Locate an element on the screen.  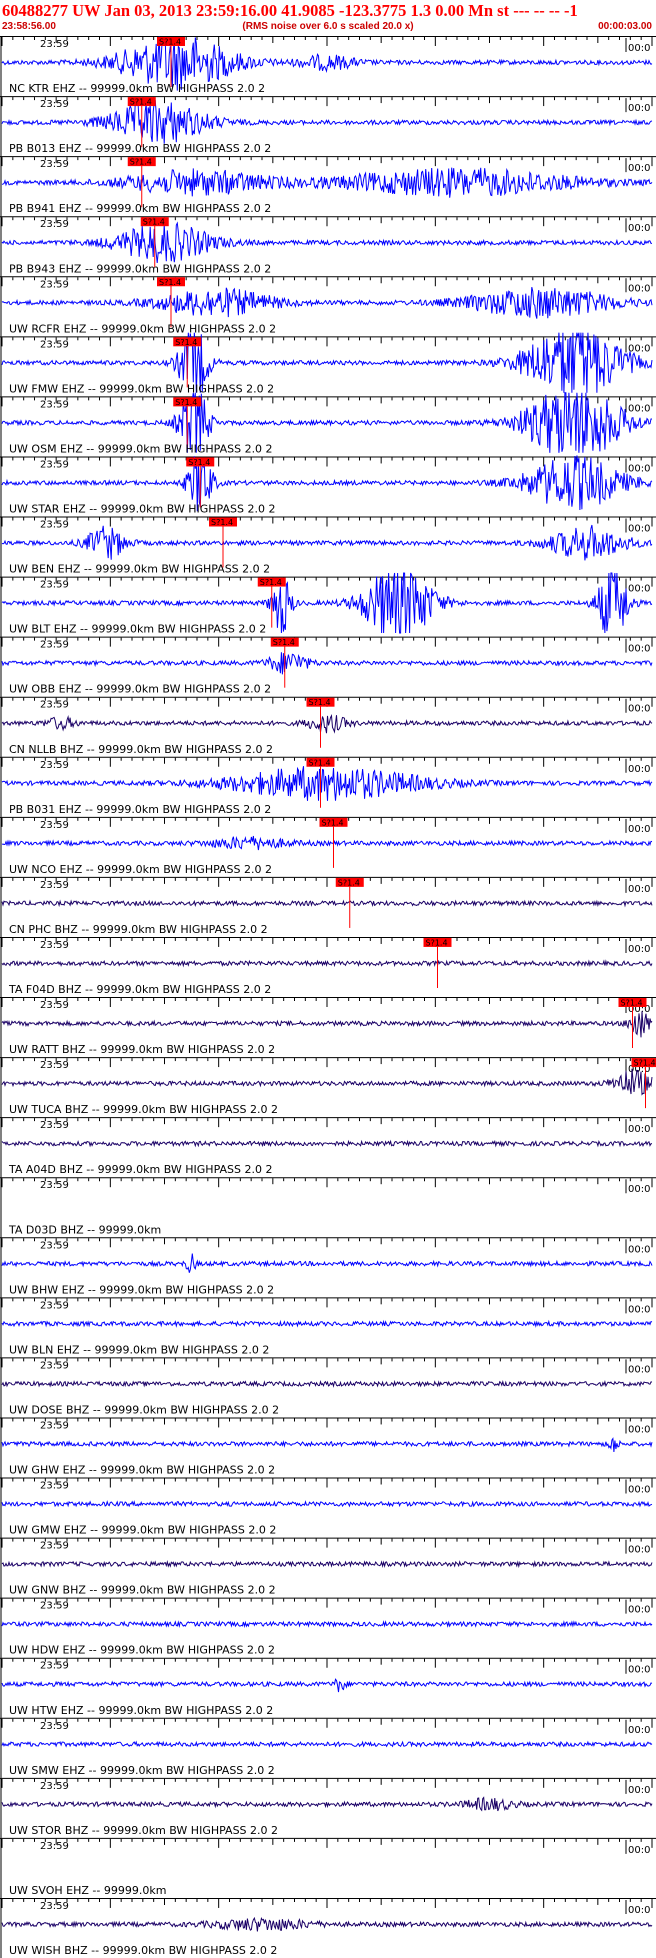
scale-note: (RMS noise over 6.0 s scaled 20.0 x) is located at coordinates (328, 26).